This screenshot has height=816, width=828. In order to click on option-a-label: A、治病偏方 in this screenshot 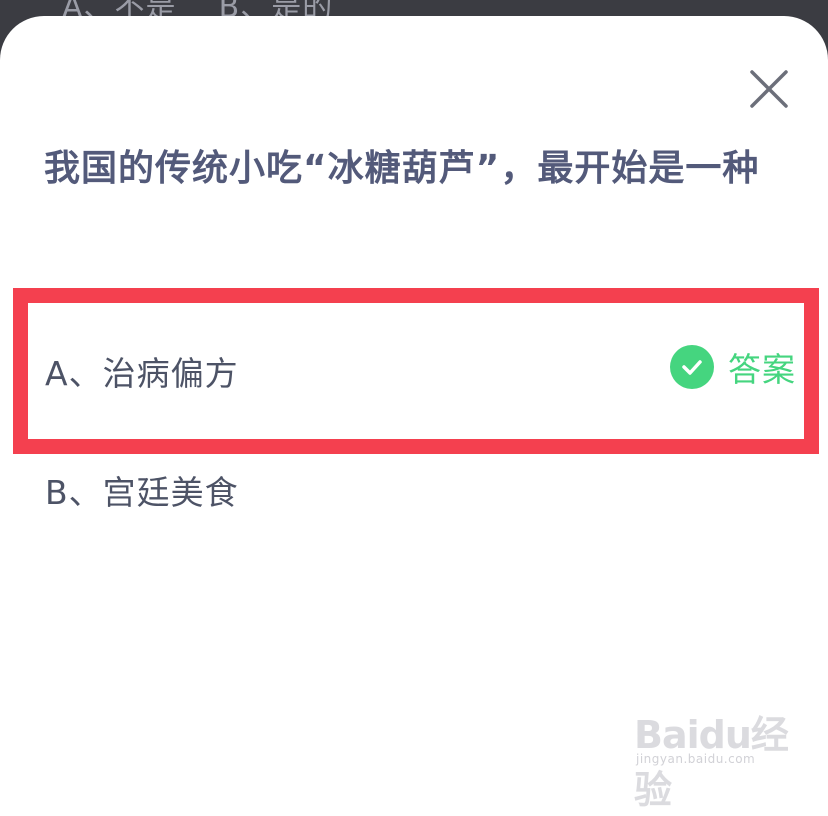, I will do `click(142, 373)`.